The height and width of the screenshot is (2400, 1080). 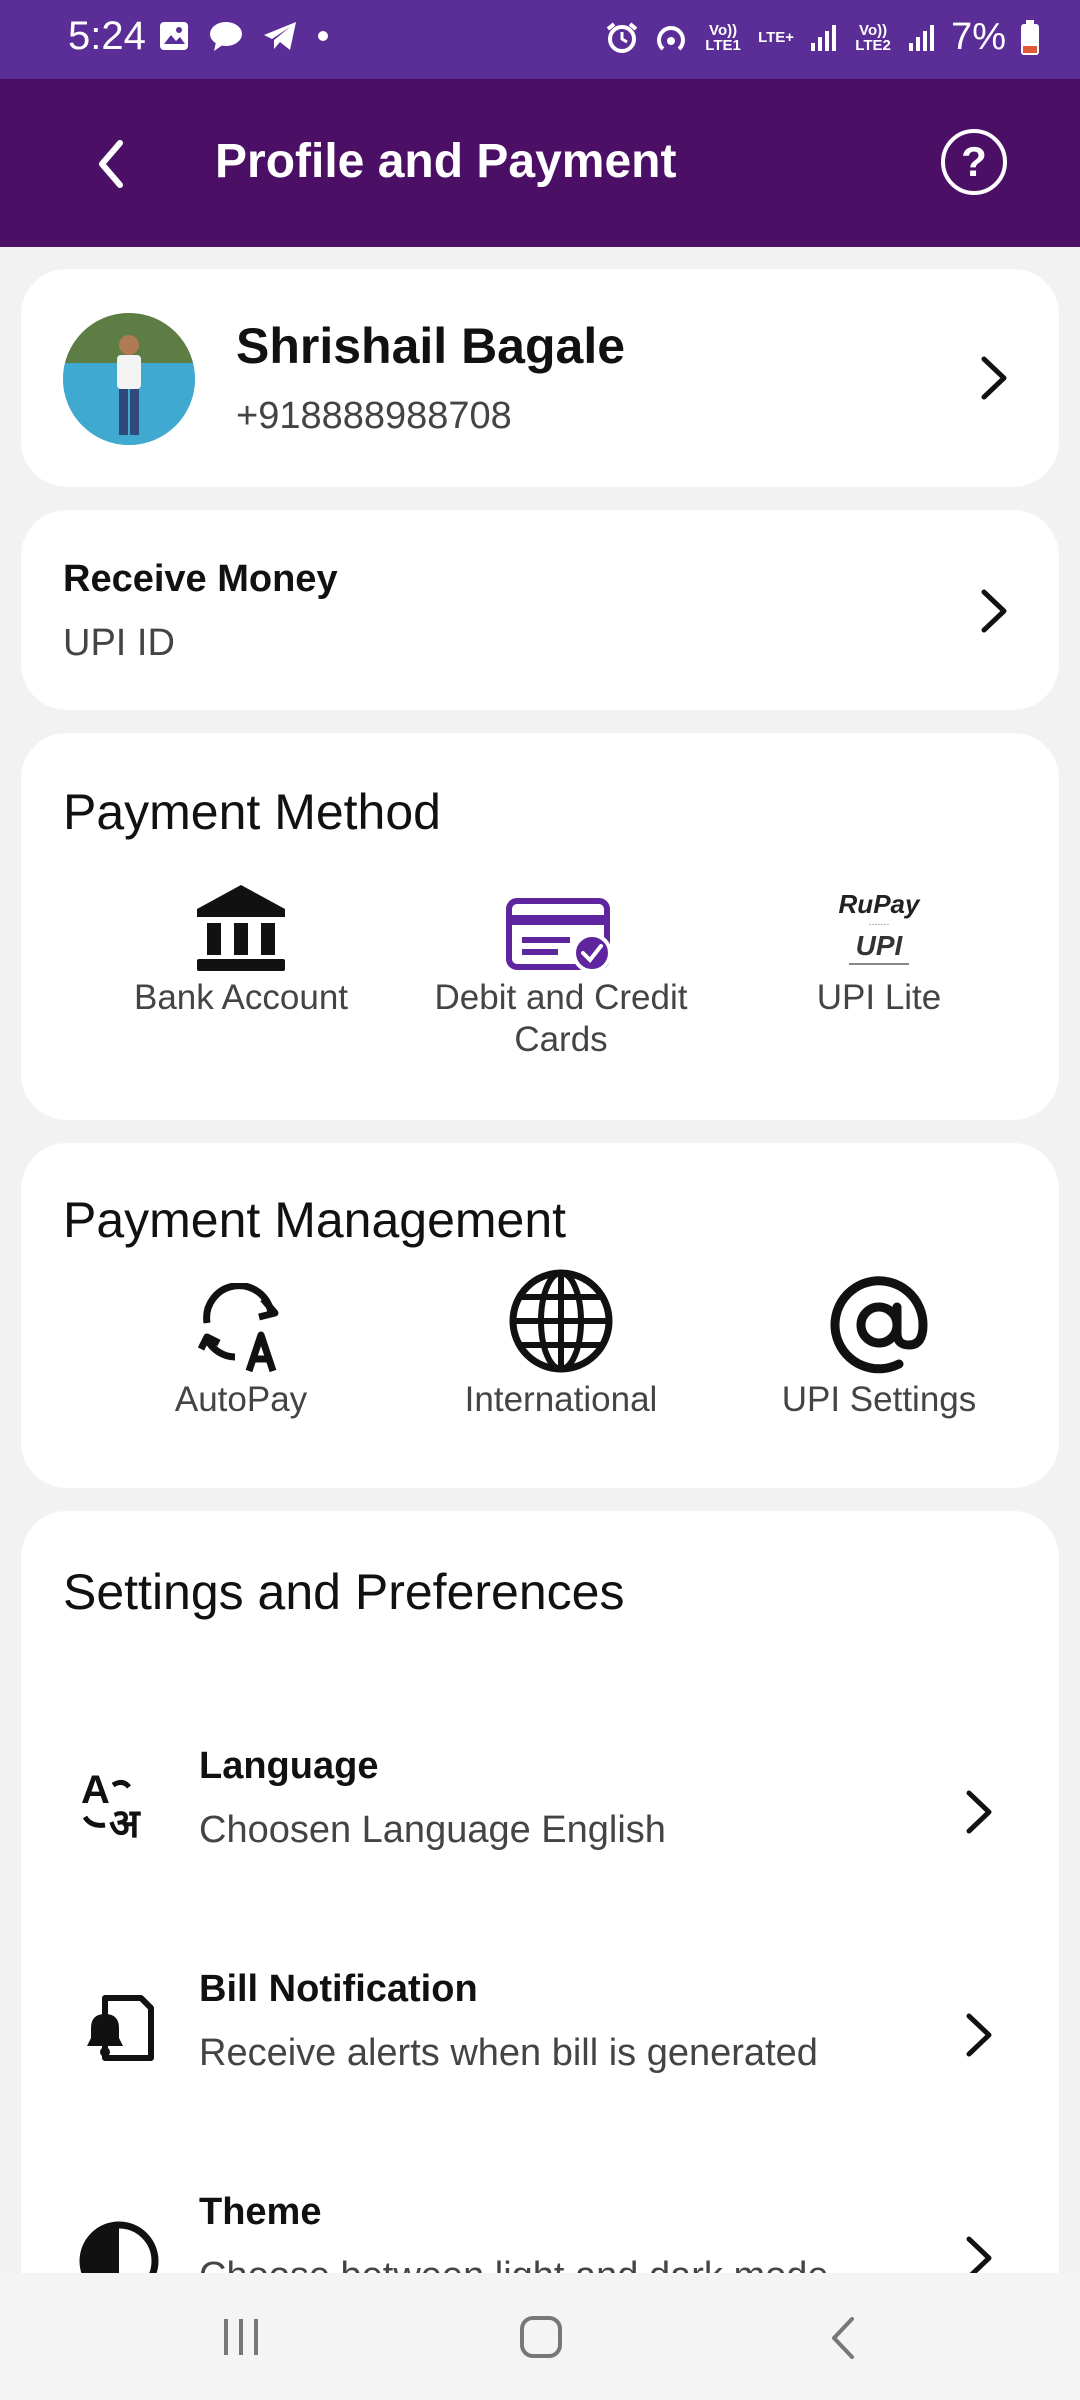 What do you see at coordinates (95, 1790) in the screenshot?
I see `svg-text: A` at bounding box center [95, 1790].